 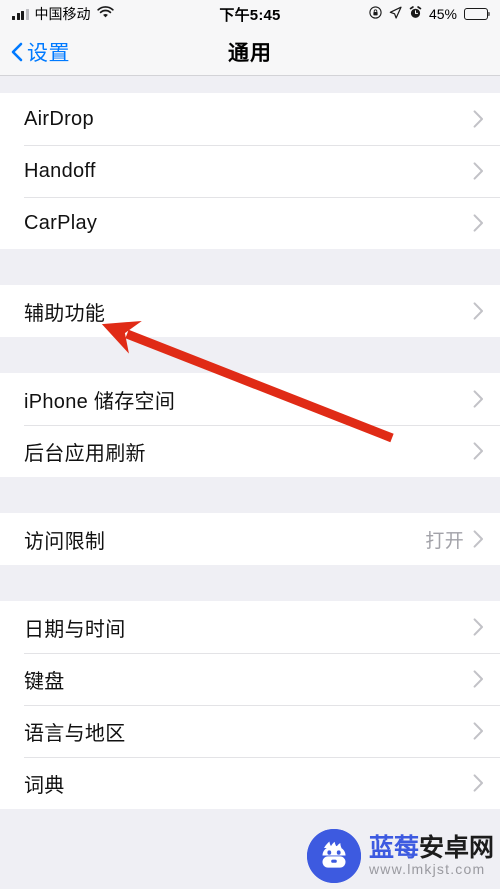 I want to click on list-item-label: AirDrop, so click(x=59, y=118).